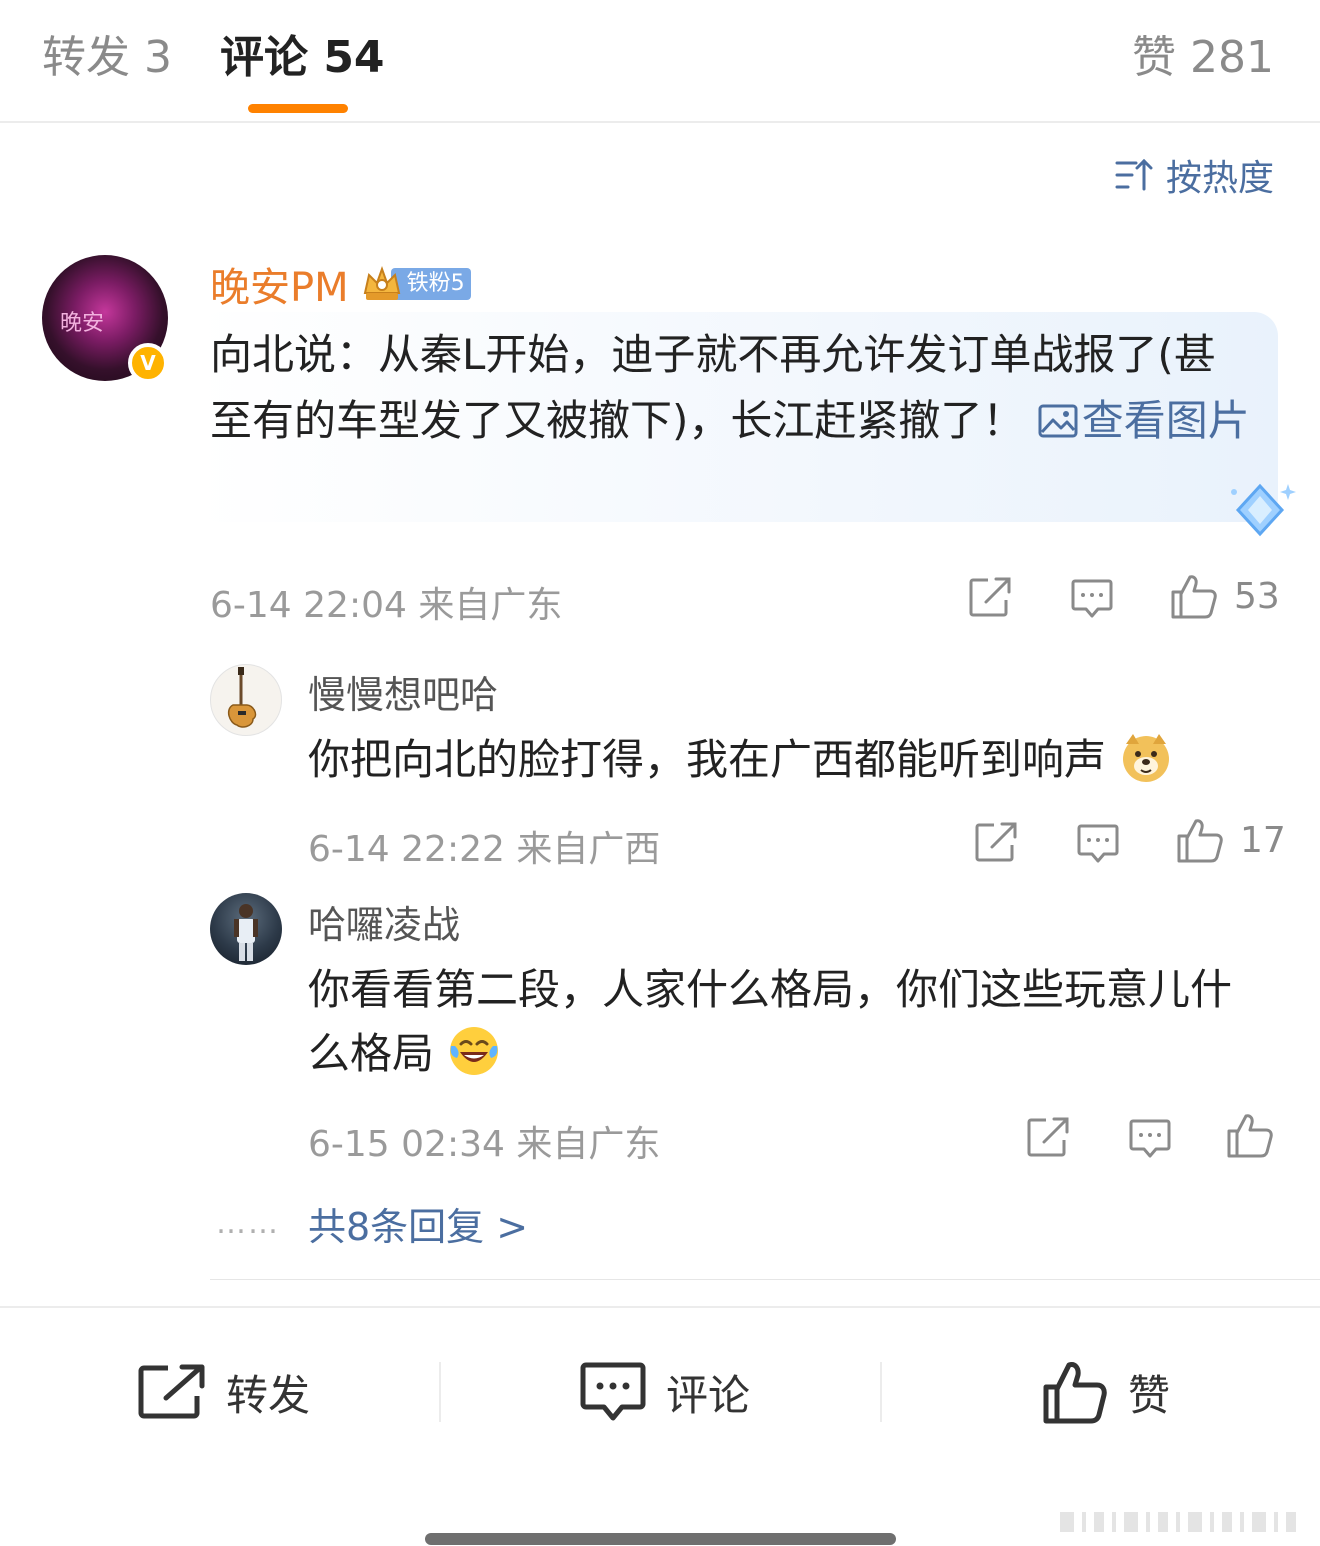 This screenshot has height=1546, width=1320. I want to click on image-icon, so click(1058, 421).